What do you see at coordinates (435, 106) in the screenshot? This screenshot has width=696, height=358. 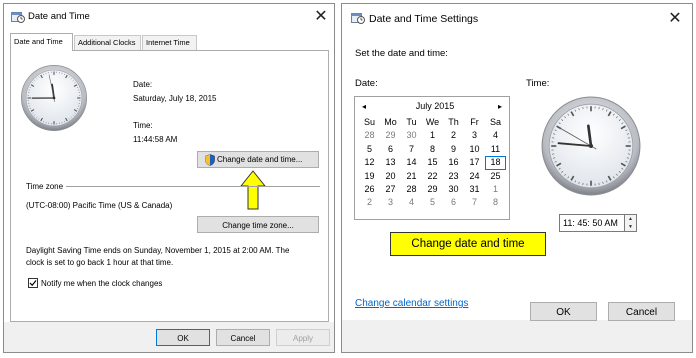 I see `calendar-month-title: July 2015` at bounding box center [435, 106].